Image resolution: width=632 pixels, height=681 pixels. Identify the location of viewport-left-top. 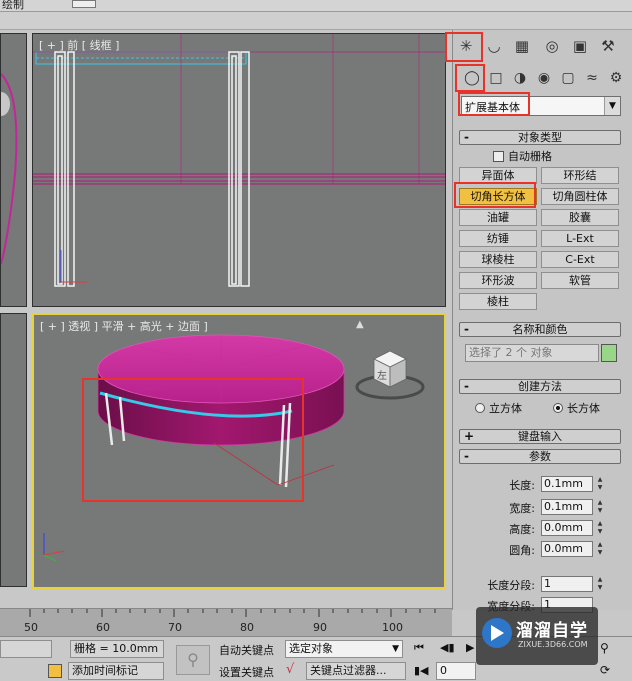
(13, 170).